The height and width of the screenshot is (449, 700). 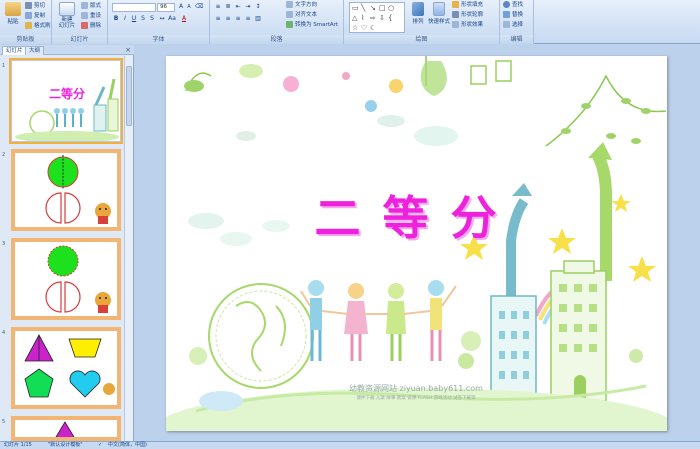 I want to click on close-icon: ×, so click(x=128, y=50).